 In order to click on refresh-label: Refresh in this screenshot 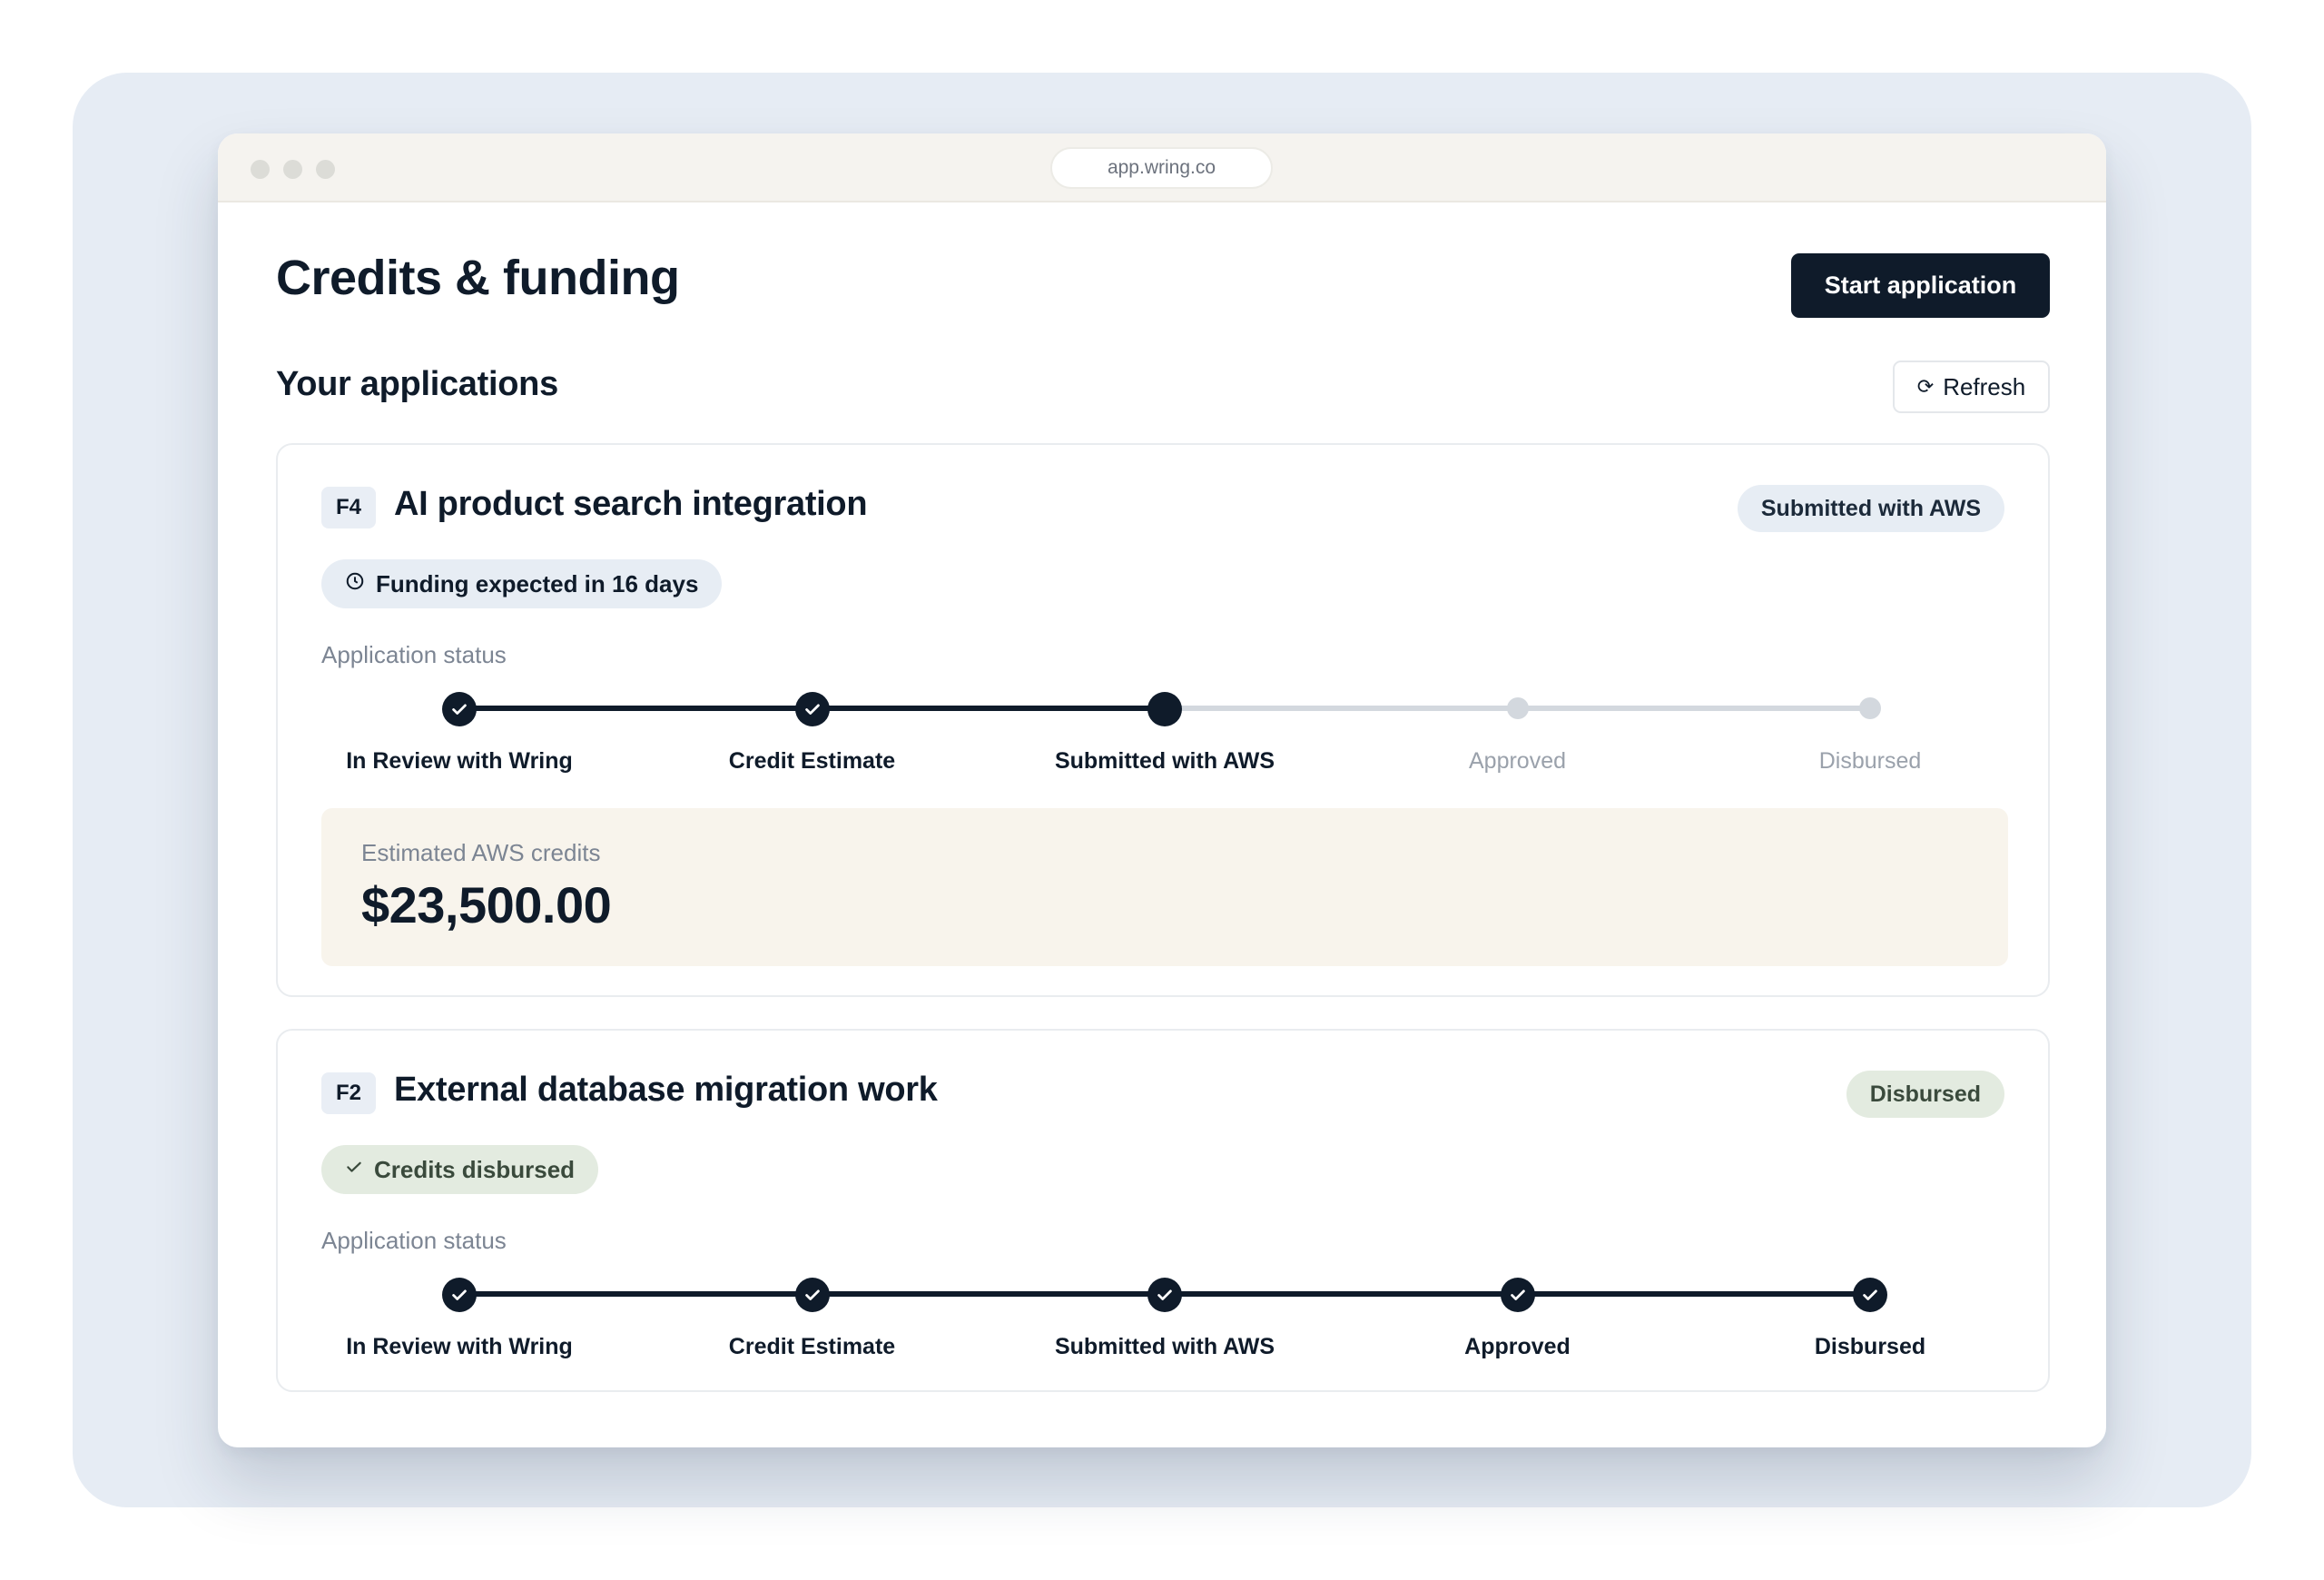, I will do `click(1984, 386)`.